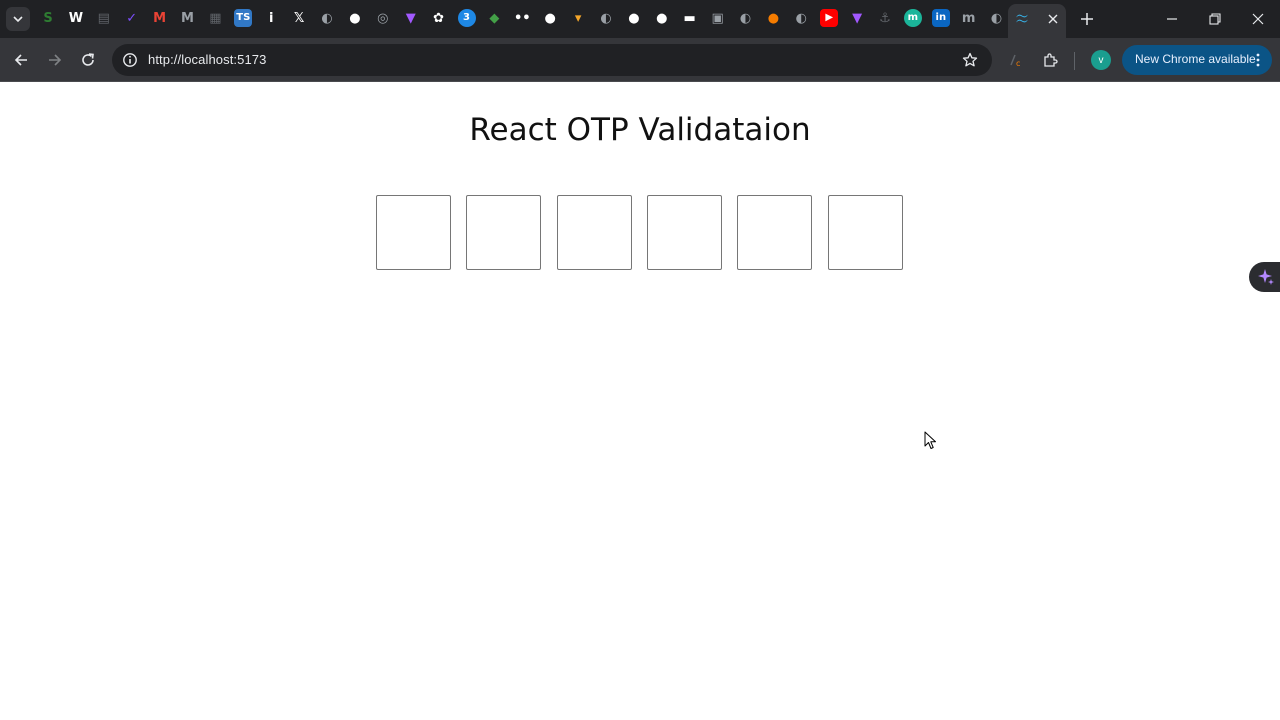 The image size is (1280, 720). Describe the element at coordinates (969, 18) in the screenshot. I see `pinned-tab-m-dots-icon: m` at that location.